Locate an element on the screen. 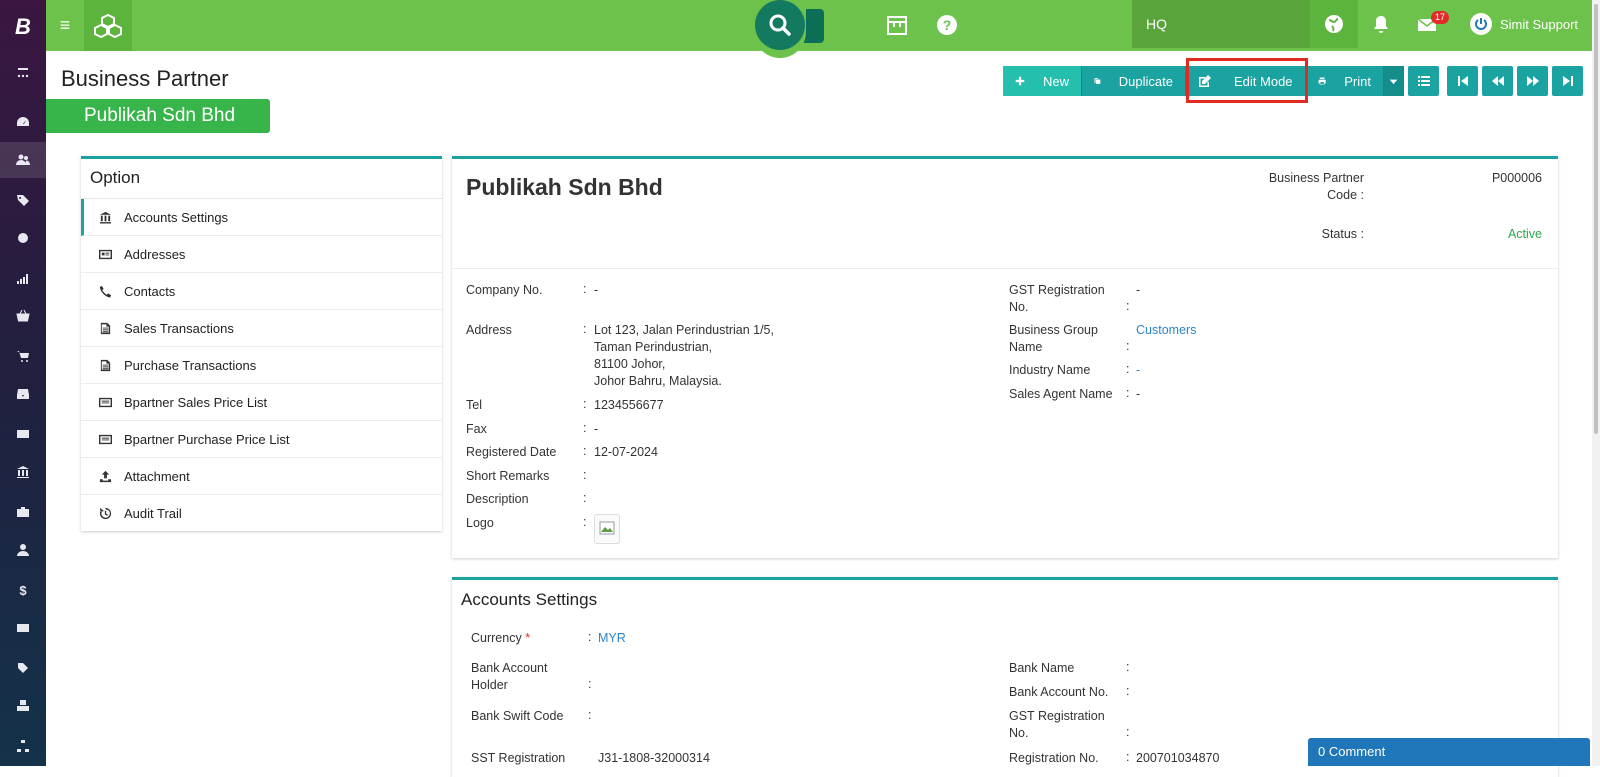 This screenshot has height=777, width=1600. option-contacts: Contacts is located at coordinates (261, 291).